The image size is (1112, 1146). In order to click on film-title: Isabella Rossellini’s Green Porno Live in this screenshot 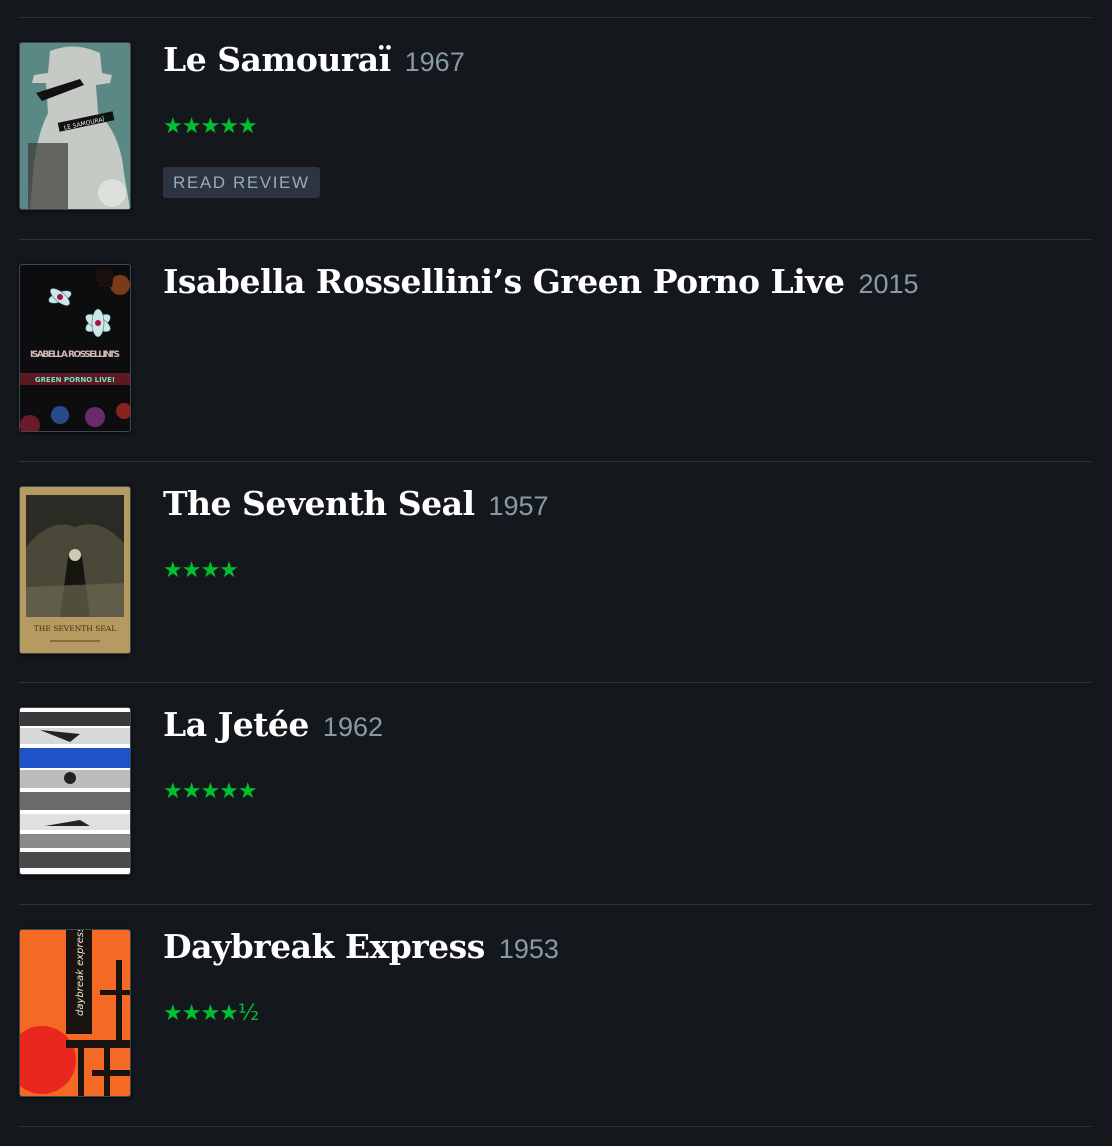, I will do `click(504, 281)`.